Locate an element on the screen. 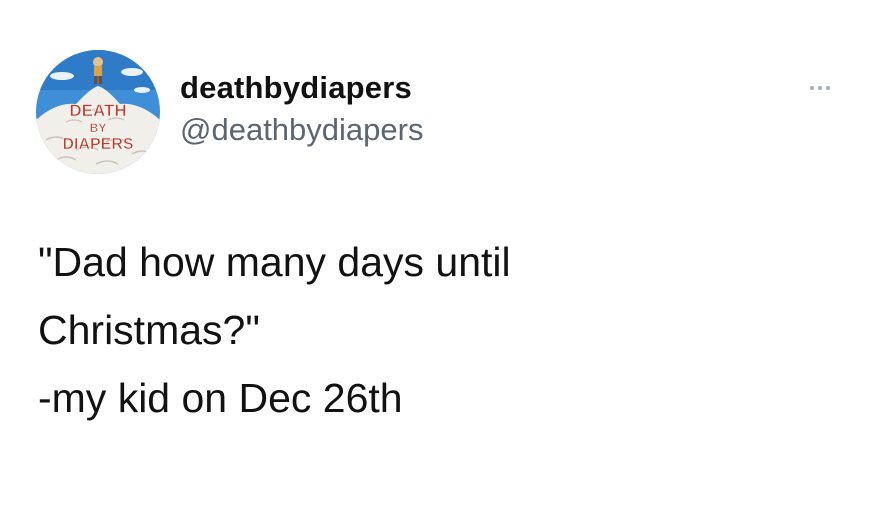 This screenshot has height=530, width=880. more-options-button is located at coordinates (820, 88).